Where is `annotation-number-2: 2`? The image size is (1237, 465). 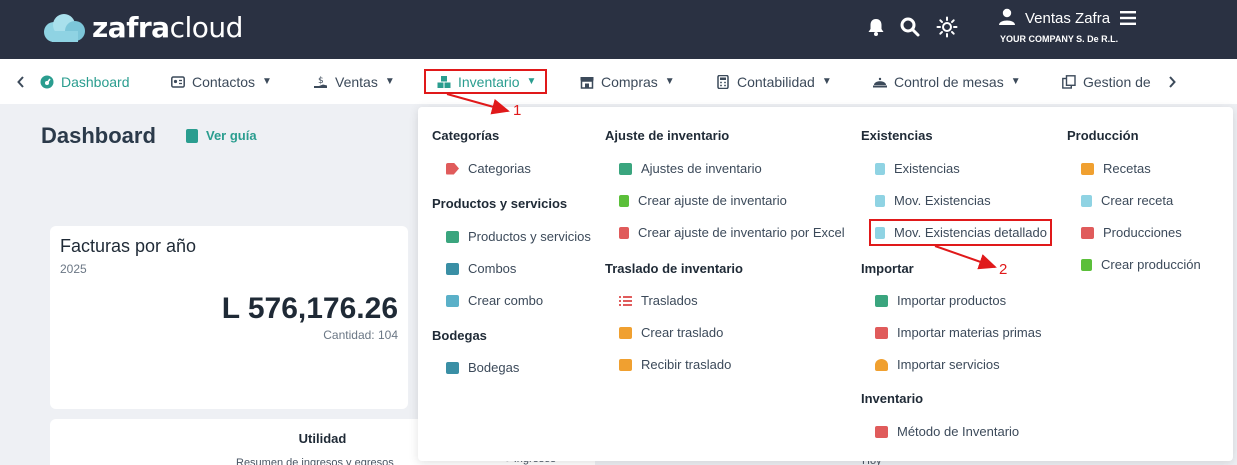 annotation-number-2: 2 is located at coordinates (1003, 269).